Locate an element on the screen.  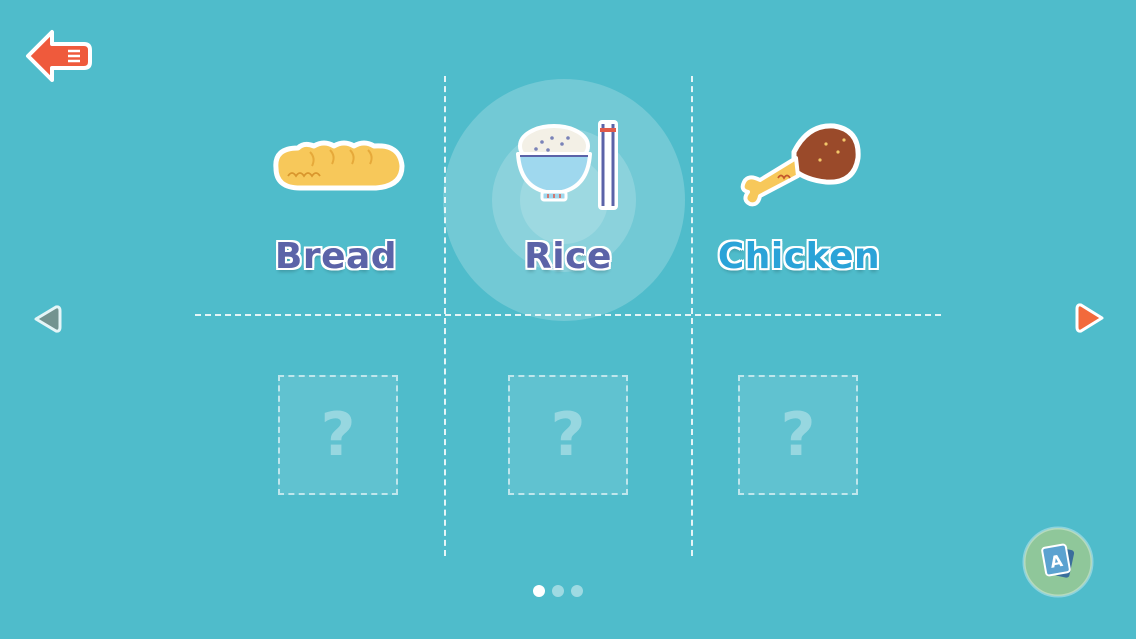
rice-bowl-icon is located at coordinates (567, 165).